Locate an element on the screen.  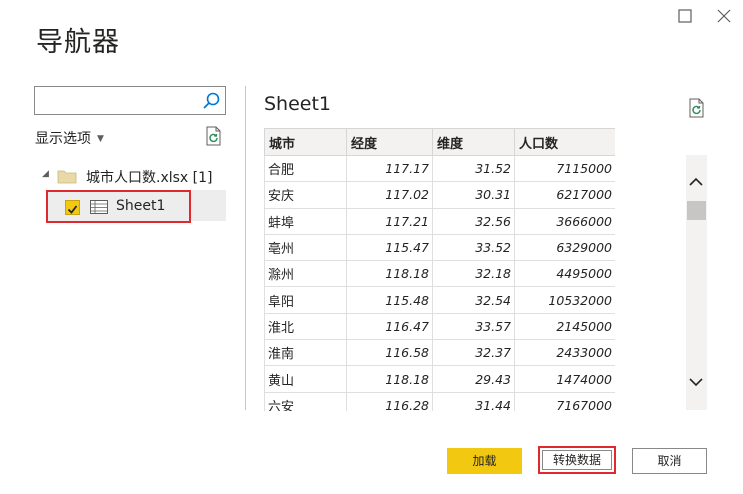
table-row: 亳州 115.47 33.52 6329000 is located at coordinates (439, 247).